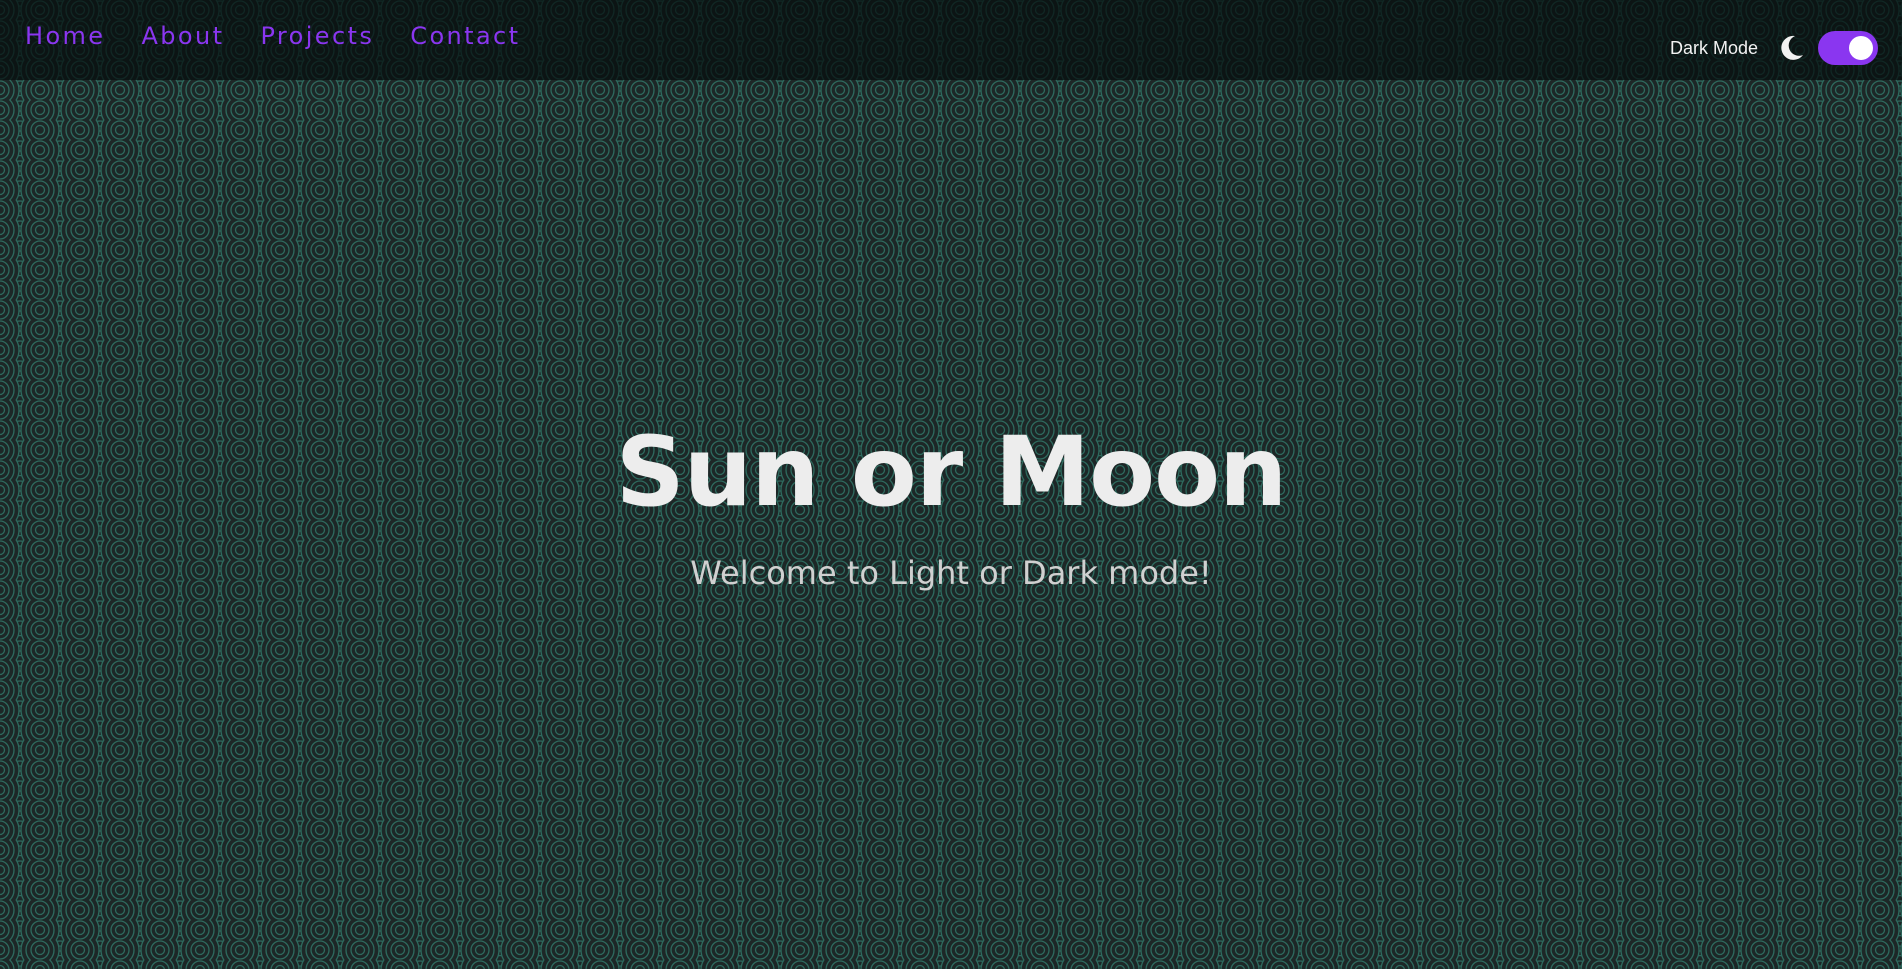 The height and width of the screenshot is (969, 1902). What do you see at coordinates (317, 36) in the screenshot?
I see `nav-link-projects: Projects` at bounding box center [317, 36].